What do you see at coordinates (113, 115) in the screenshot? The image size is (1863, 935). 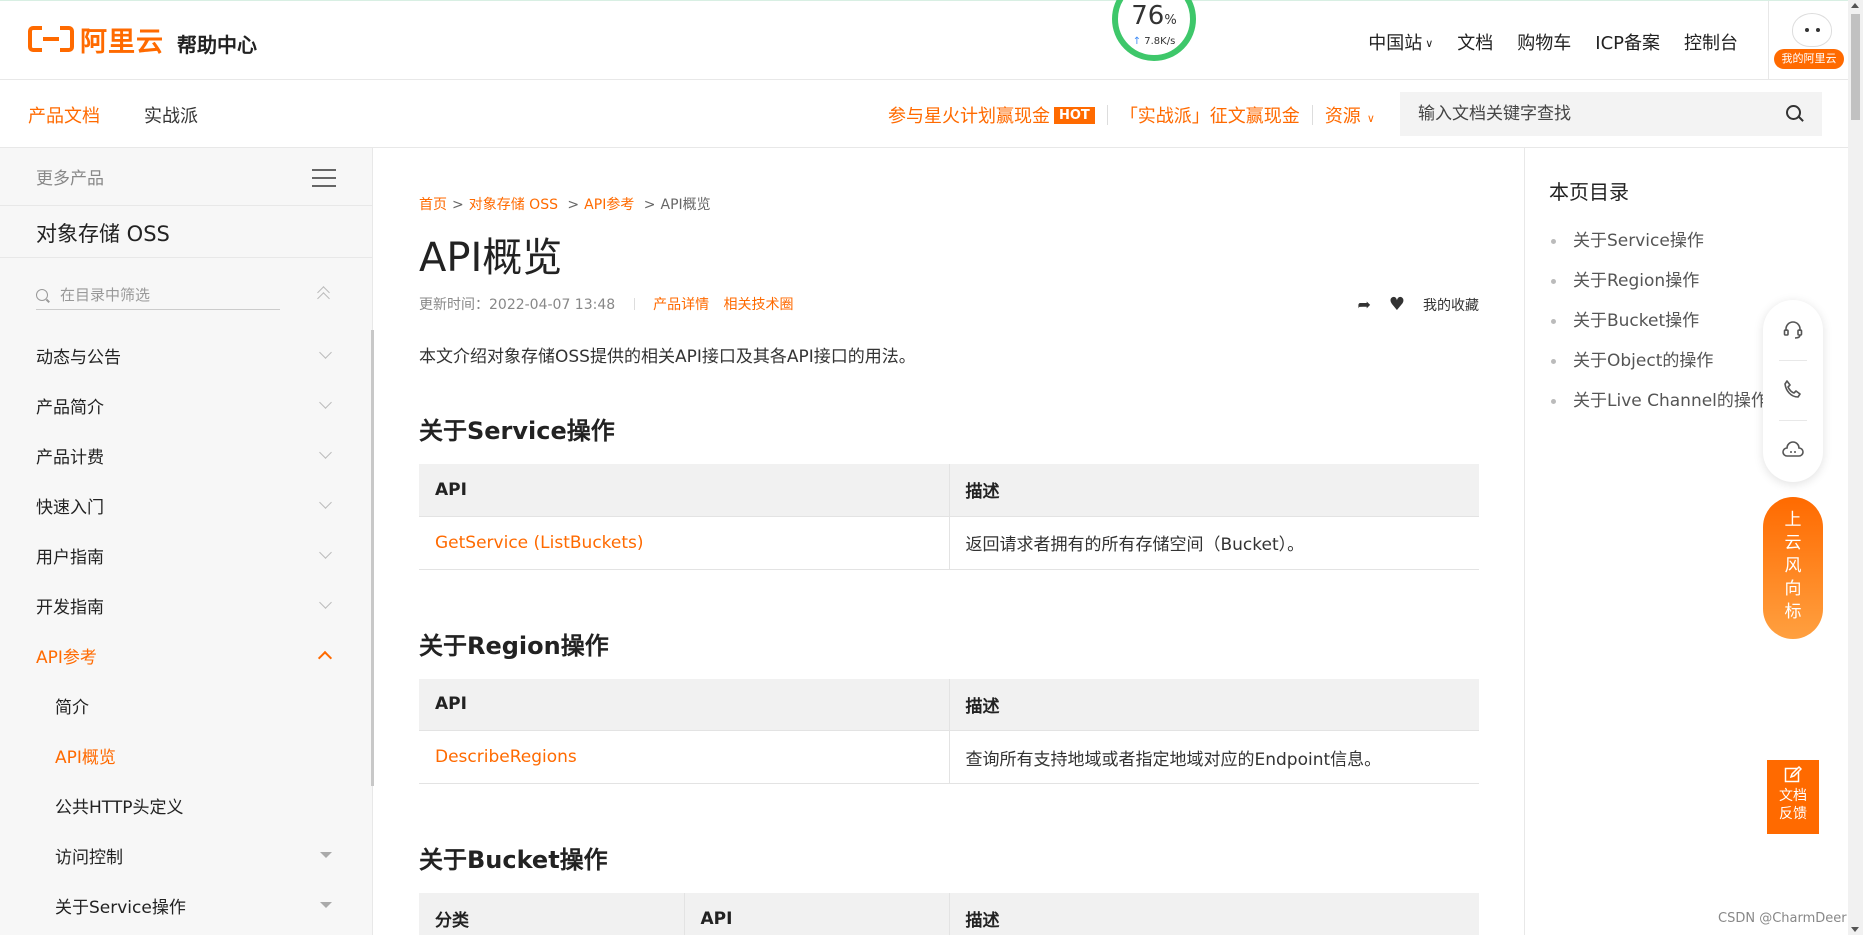 I see `doc-tabs: 产品文档 实战派` at bounding box center [113, 115].